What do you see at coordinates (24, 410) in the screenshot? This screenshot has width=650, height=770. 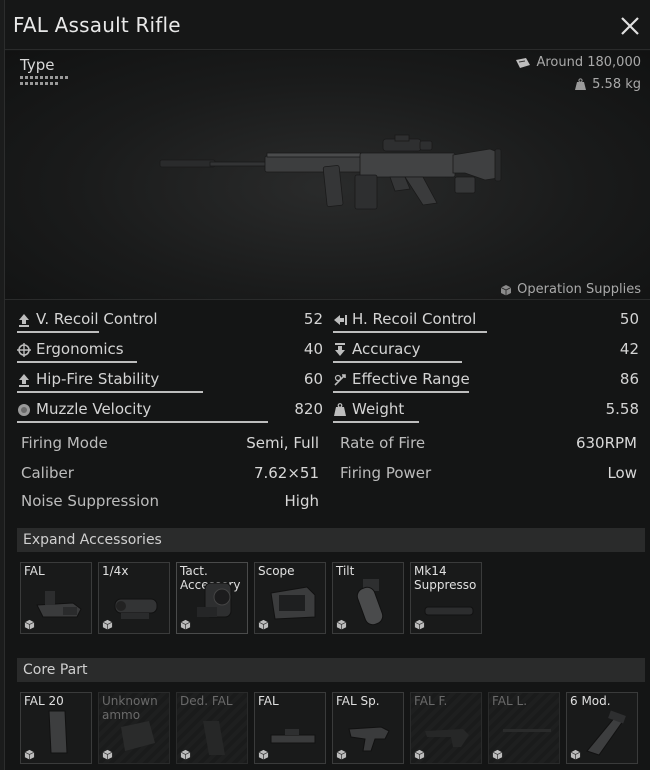 I see `velocity-icon` at bounding box center [24, 410].